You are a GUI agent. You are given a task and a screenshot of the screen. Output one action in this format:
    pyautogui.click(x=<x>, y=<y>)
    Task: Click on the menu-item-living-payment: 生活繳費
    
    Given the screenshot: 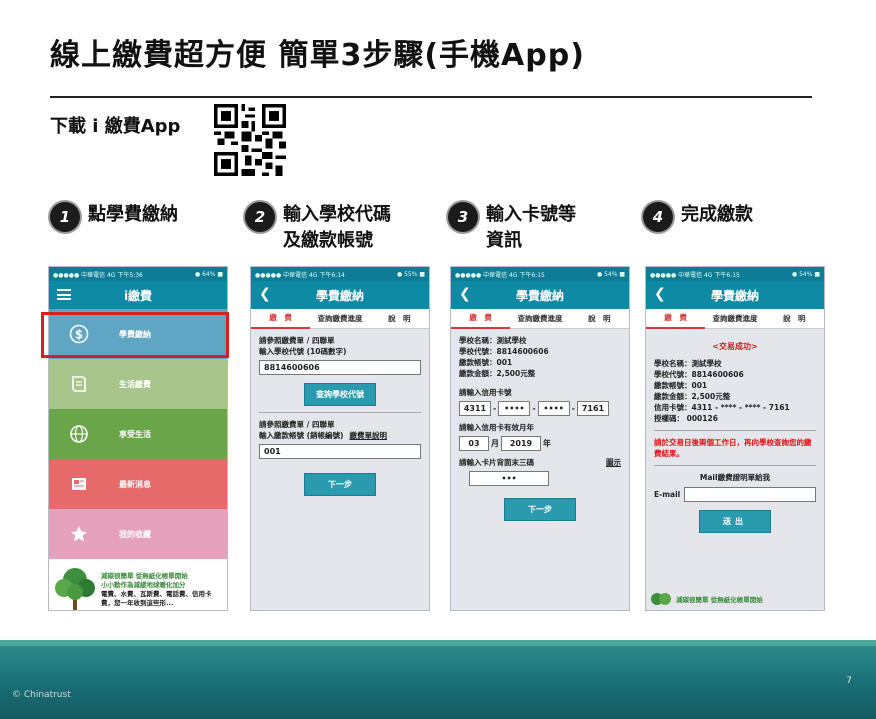 What is the action you would take?
    pyautogui.click(x=138, y=384)
    